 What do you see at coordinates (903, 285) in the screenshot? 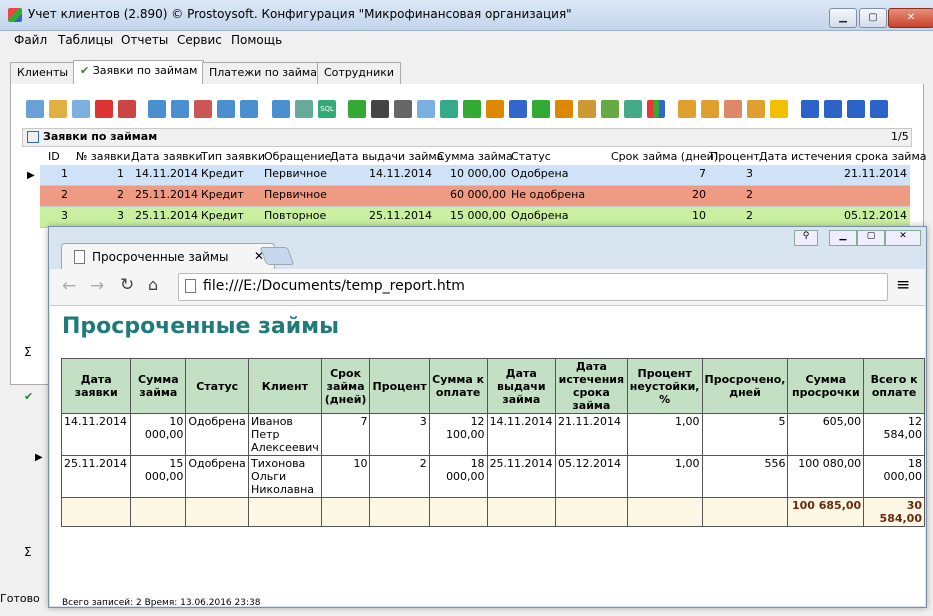
I see `menu-icon: ≡` at bounding box center [903, 285].